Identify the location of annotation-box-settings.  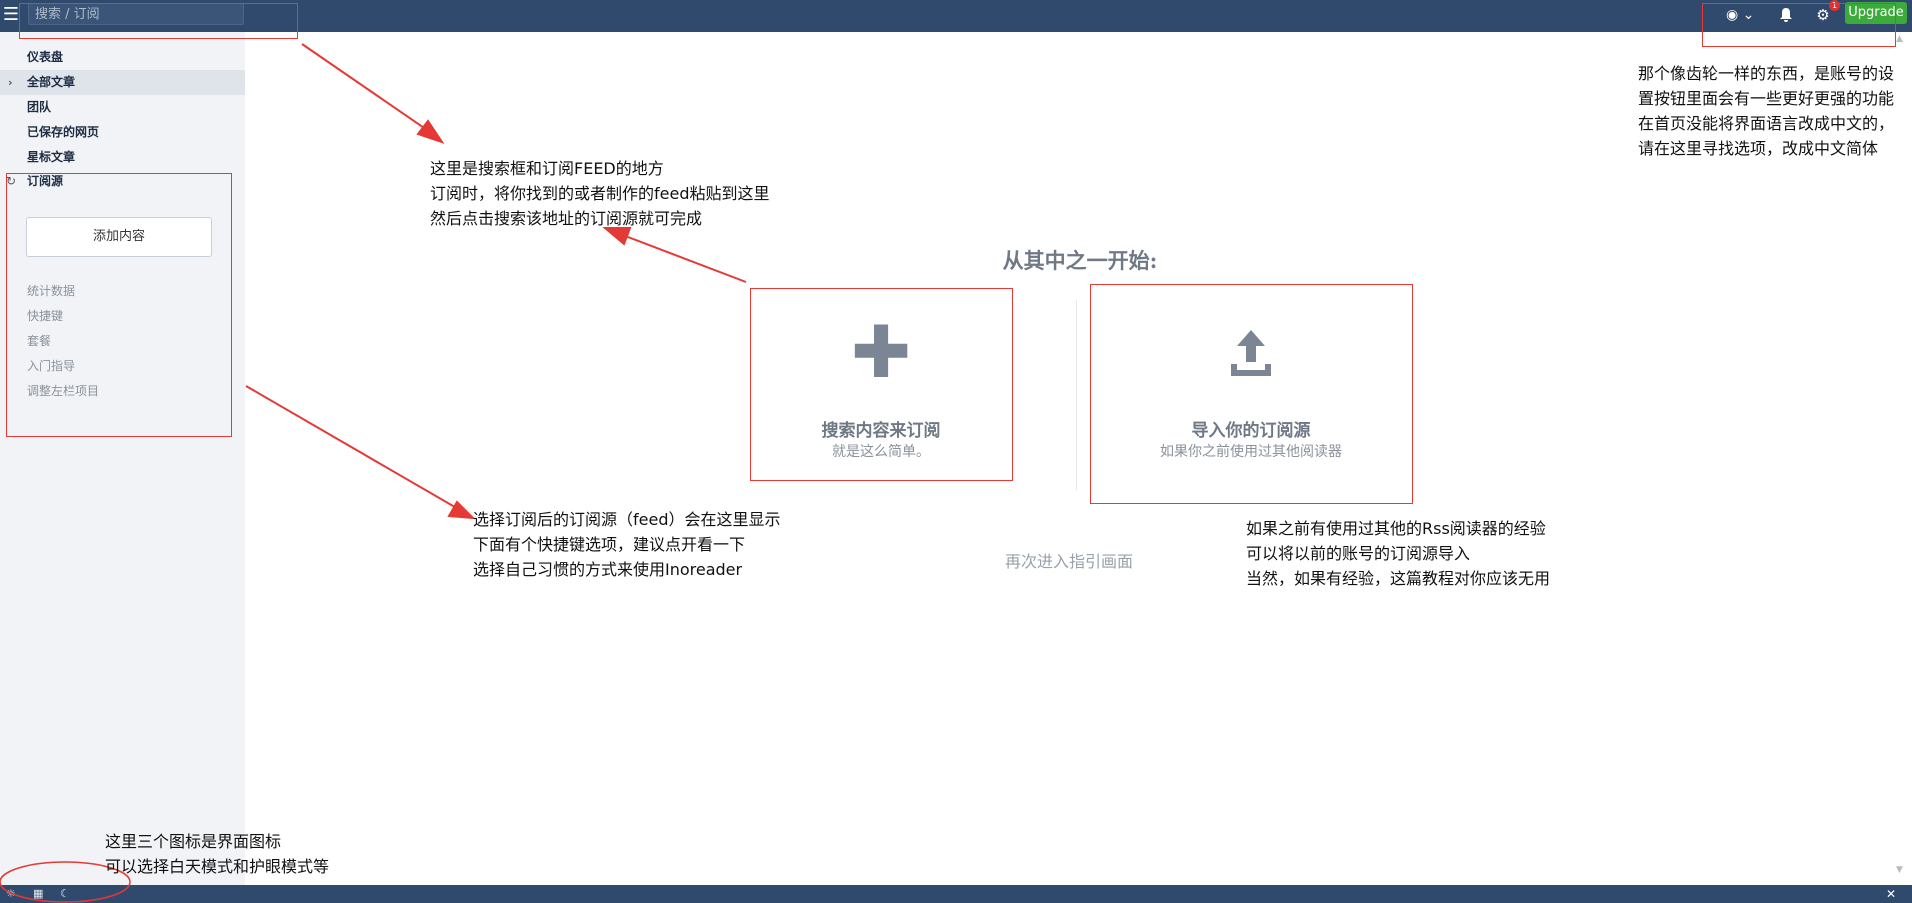
(1799, 25).